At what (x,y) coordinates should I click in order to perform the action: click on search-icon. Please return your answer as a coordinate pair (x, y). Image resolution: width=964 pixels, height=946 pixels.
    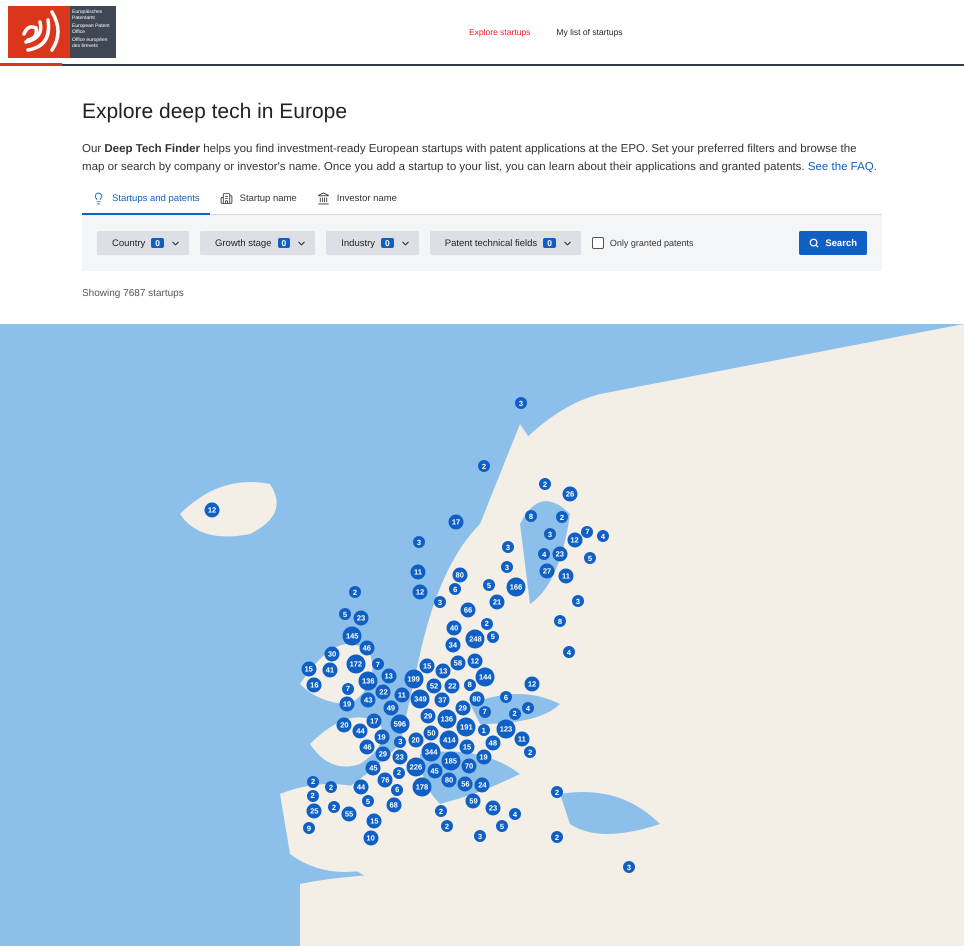
    Looking at the image, I should click on (814, 243).